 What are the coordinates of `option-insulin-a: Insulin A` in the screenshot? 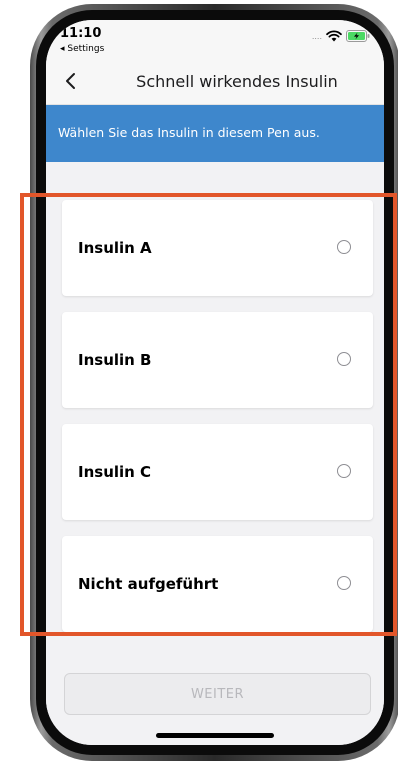 It's located at (217, 248).